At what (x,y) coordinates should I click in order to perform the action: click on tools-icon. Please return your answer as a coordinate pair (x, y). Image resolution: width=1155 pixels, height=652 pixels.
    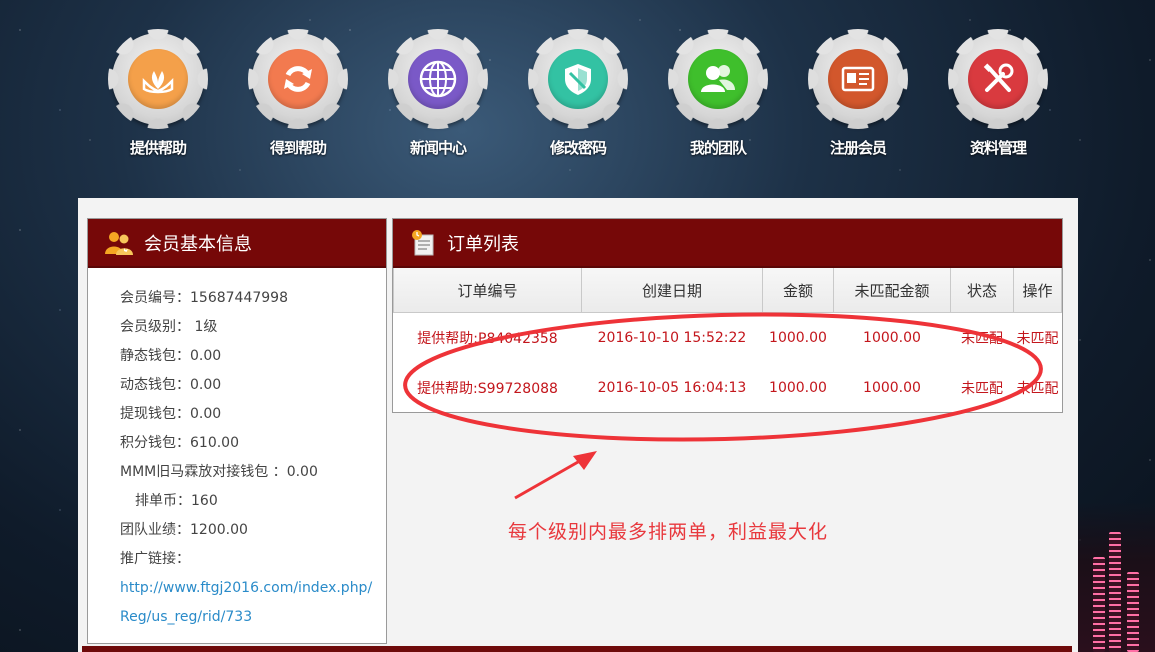
    Looking at the image, I should click on (998, 79).